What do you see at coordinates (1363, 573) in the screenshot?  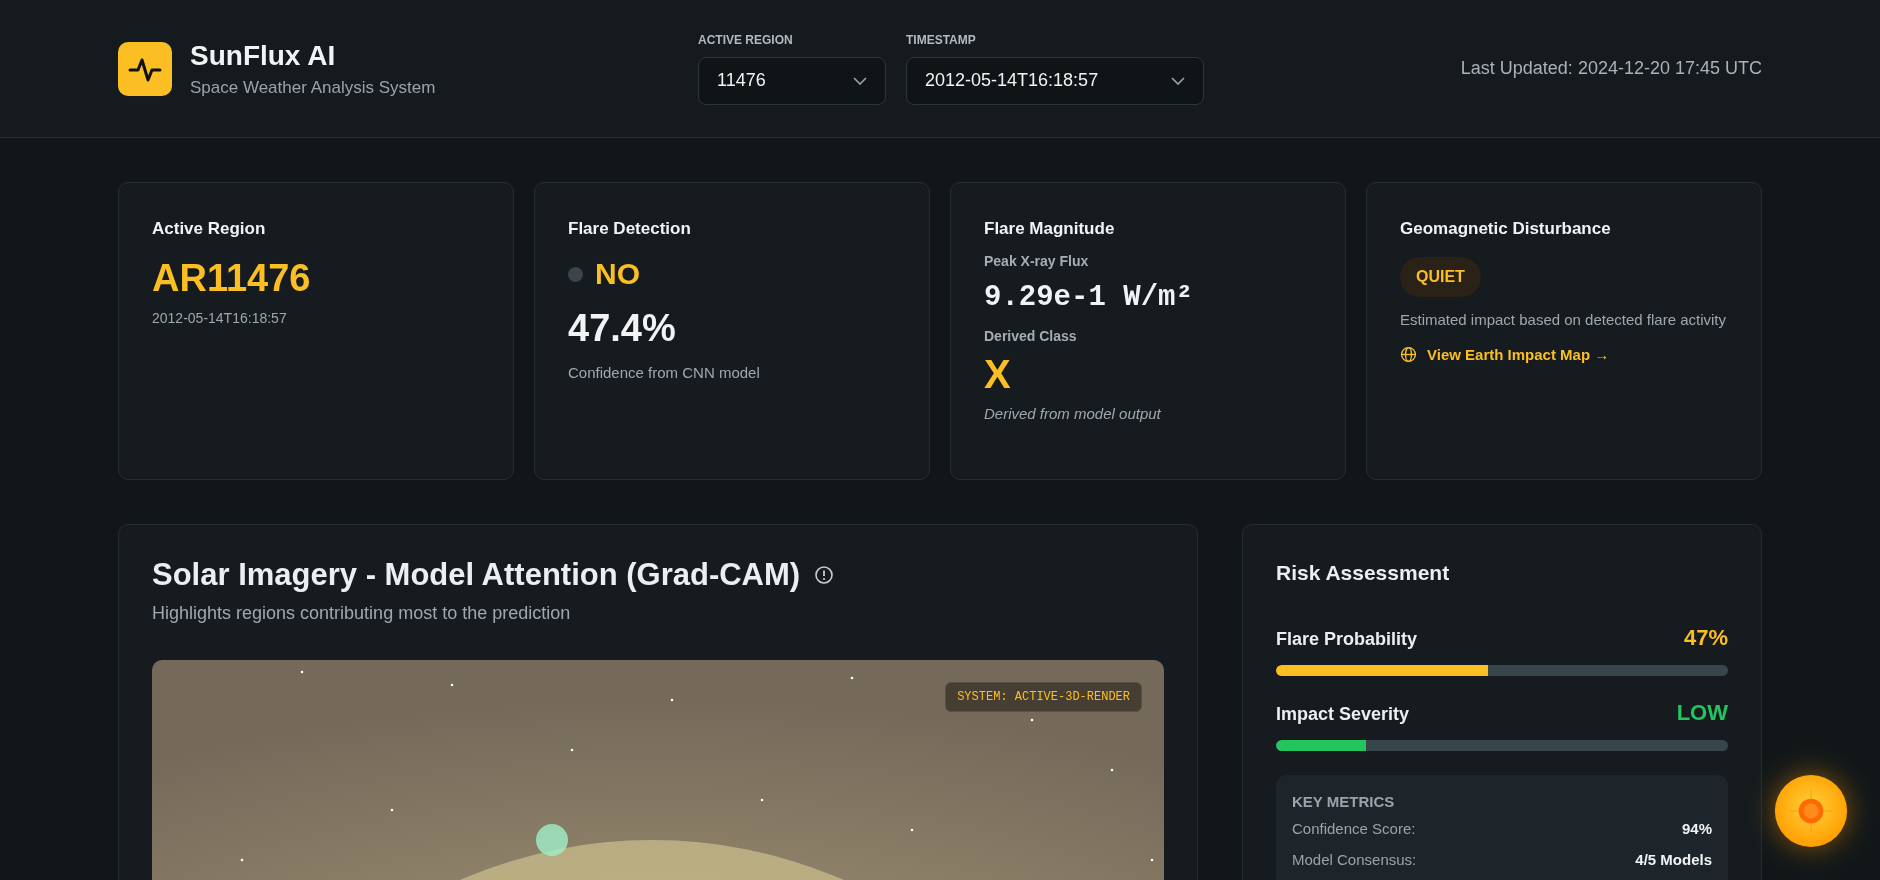 I see `risk-title: Risk Assessment` at bounding box center [1363, 573].